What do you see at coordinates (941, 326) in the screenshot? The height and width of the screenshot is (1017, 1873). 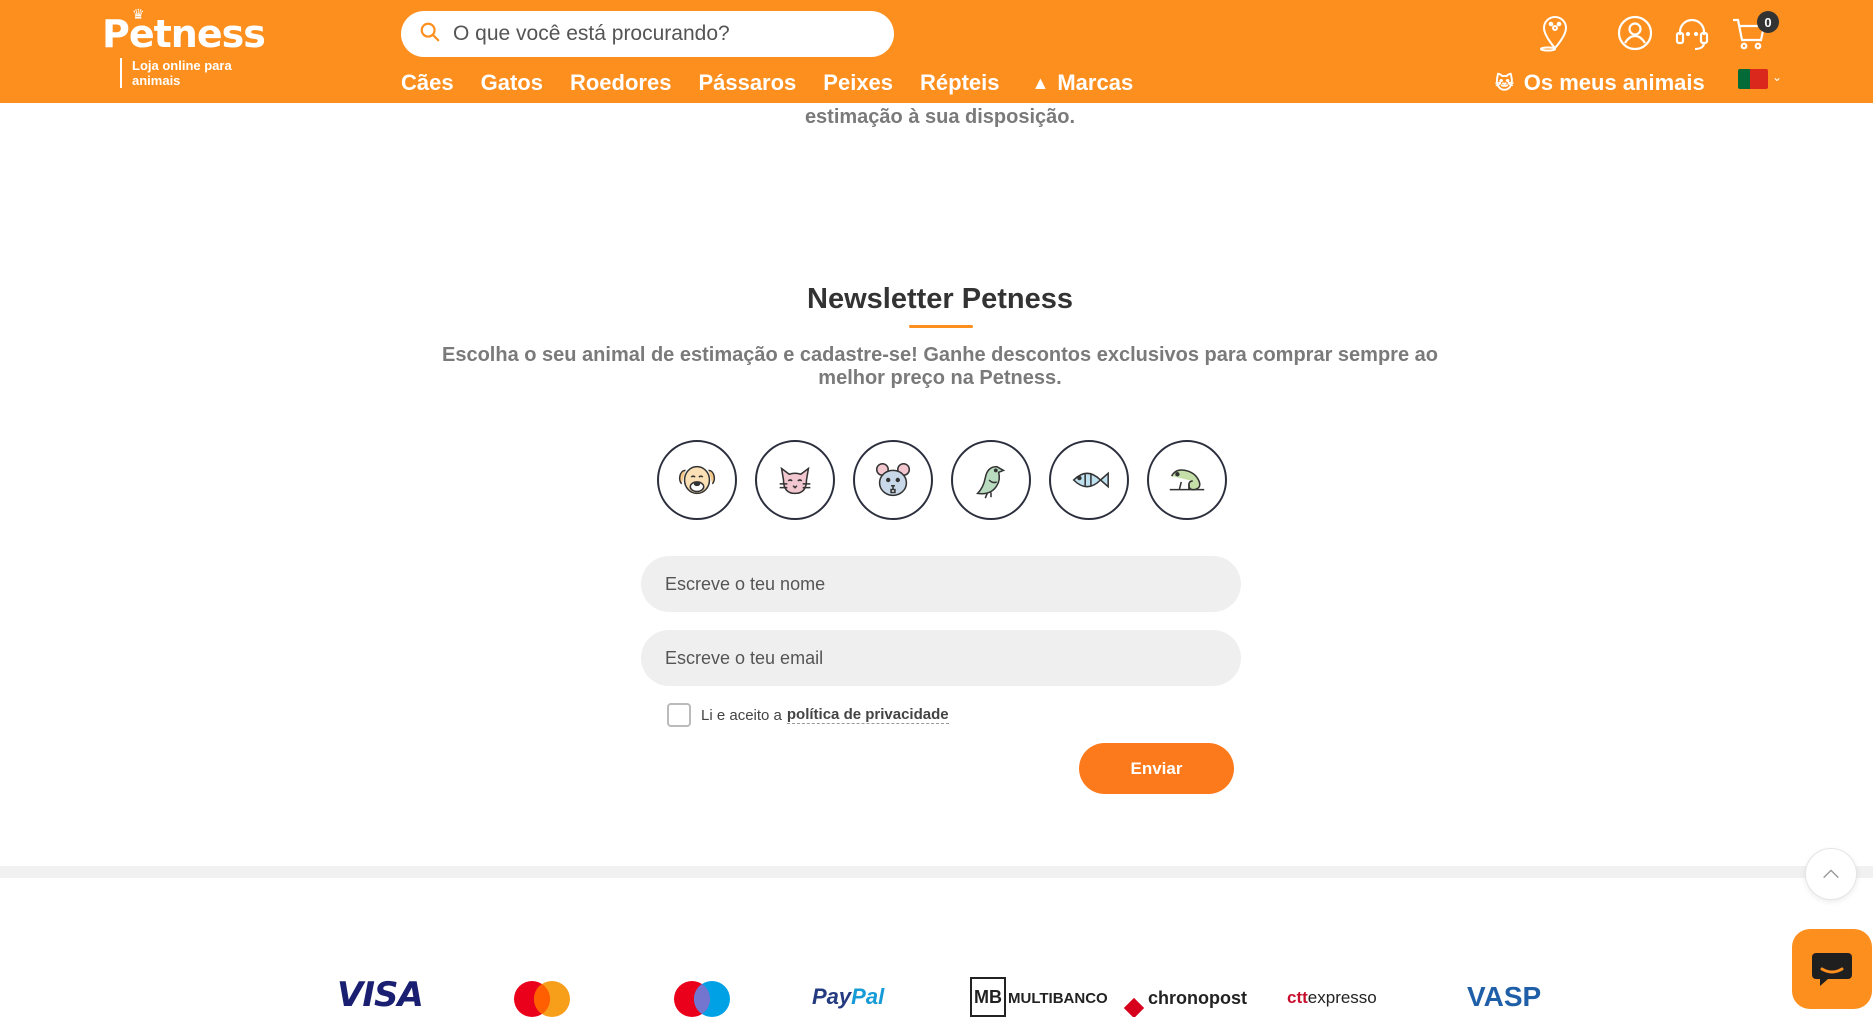 I see `title-underline` at bounding box center [941, 326].